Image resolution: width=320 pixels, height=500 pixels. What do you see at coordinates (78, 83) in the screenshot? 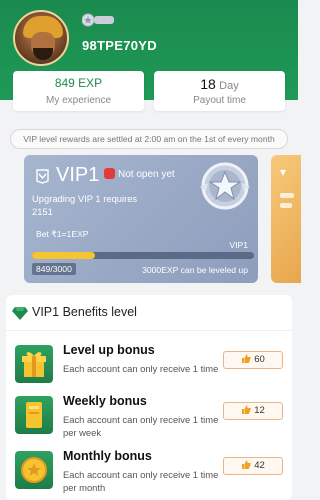
I see `experience-value: 849 EXP` at bounding box center [78, 83].